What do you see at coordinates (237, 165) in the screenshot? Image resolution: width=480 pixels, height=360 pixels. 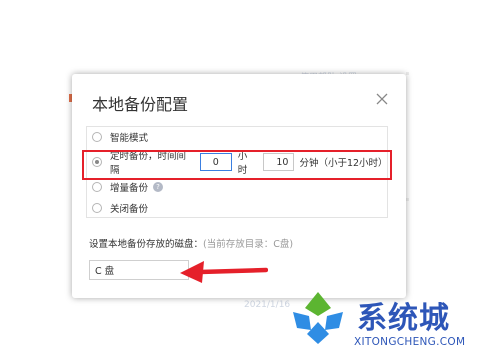 I see `annotation-highlight-box` at bounding box center [237, 165].